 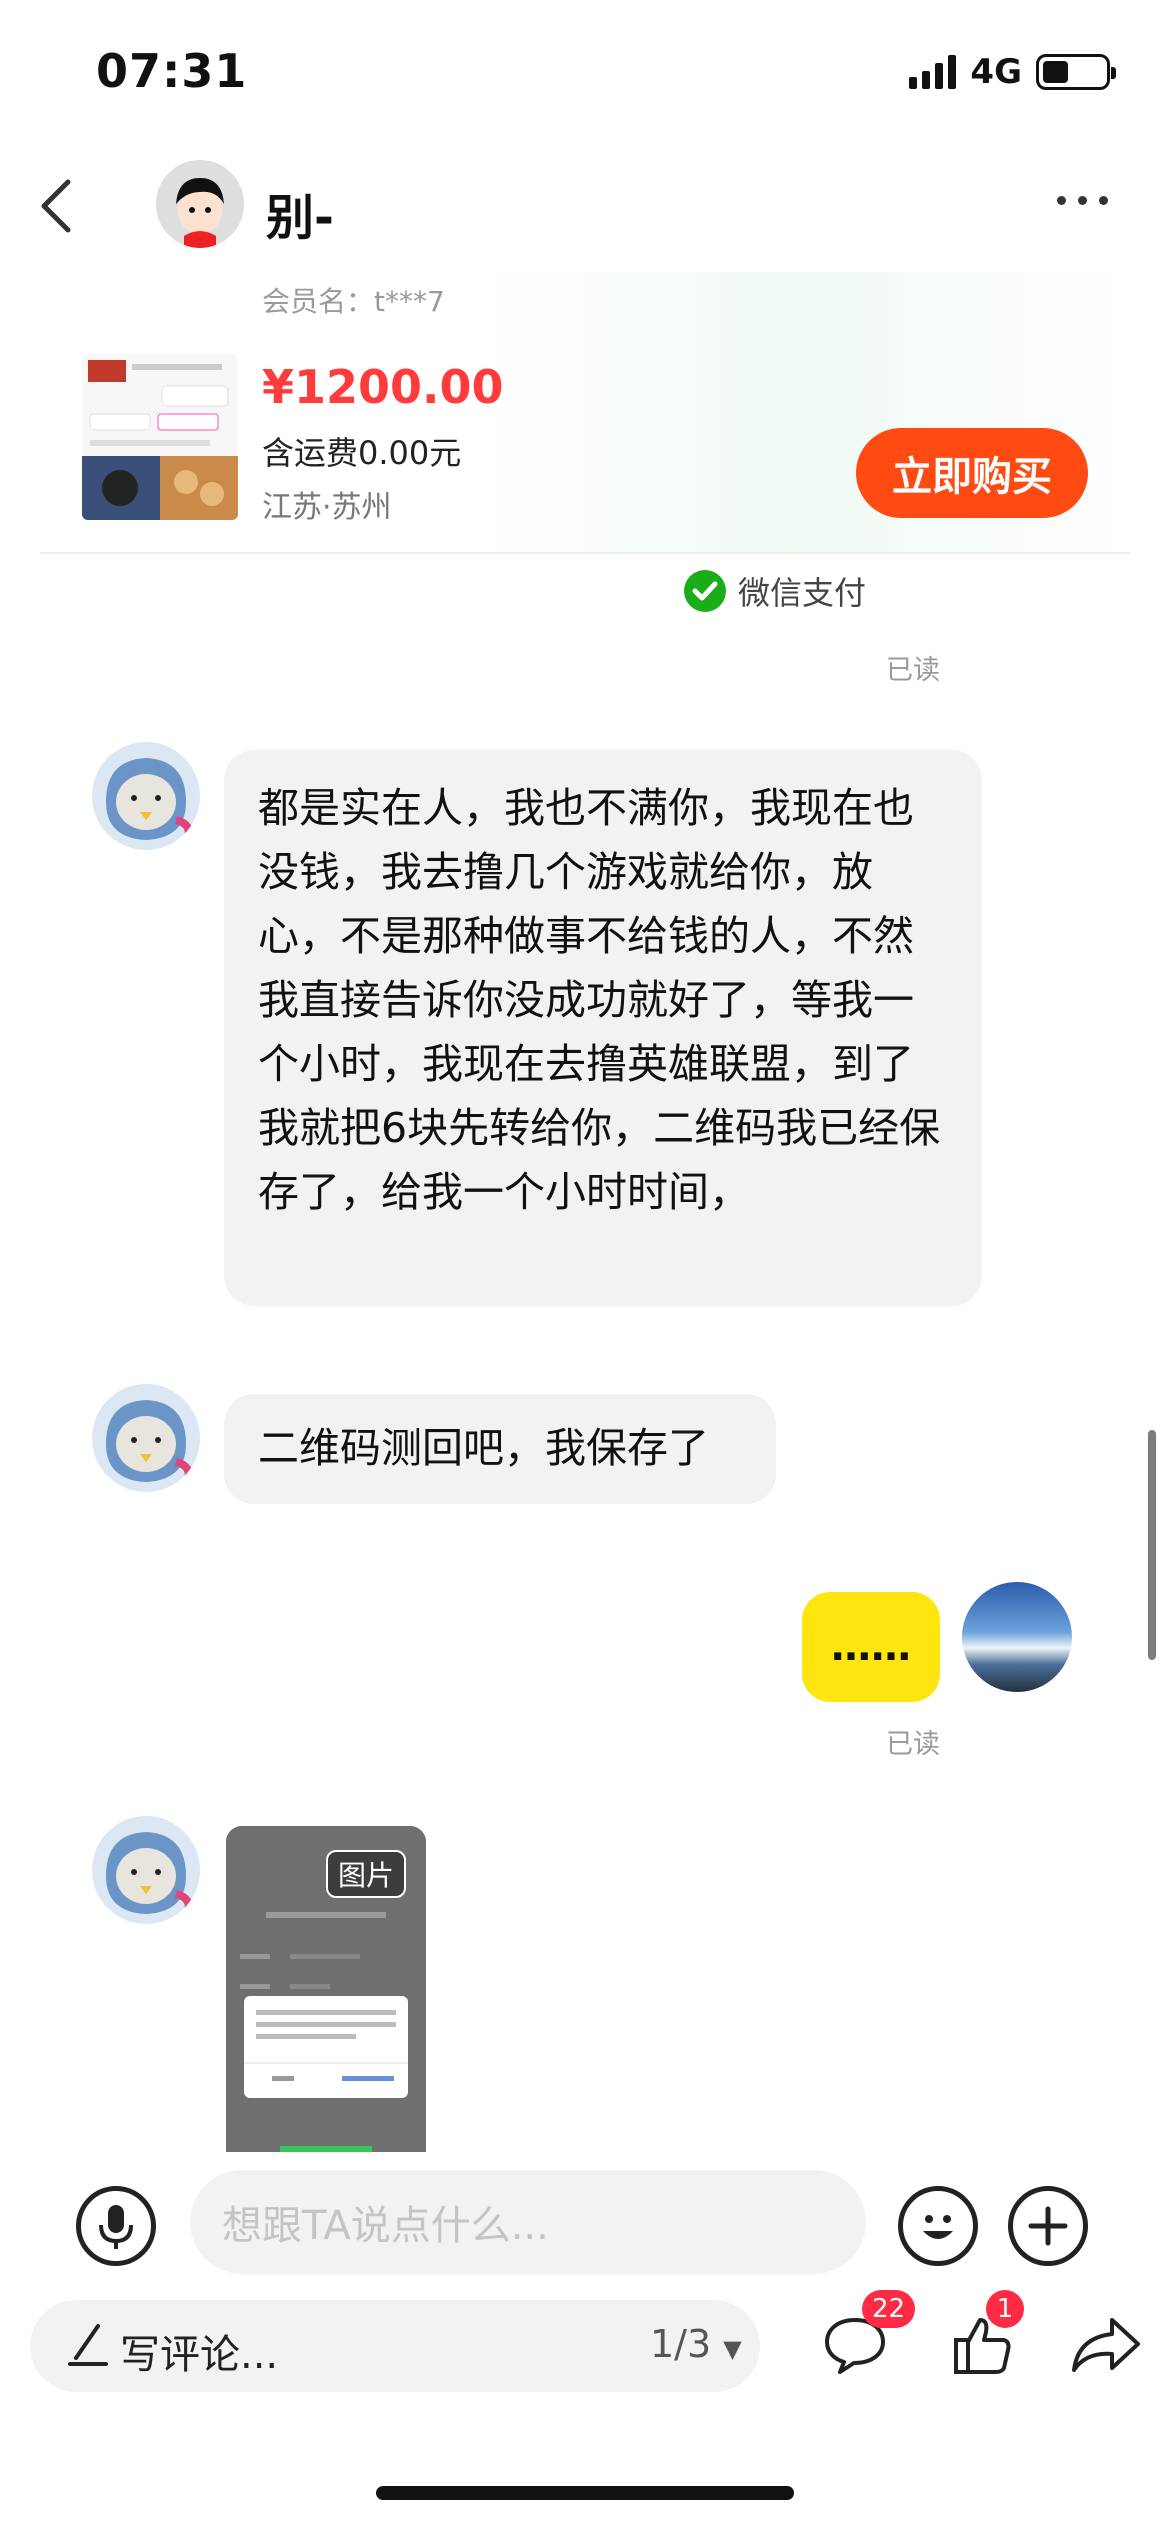 I want to click on product-price: ¥1200.00, so click(x=383, y=387).